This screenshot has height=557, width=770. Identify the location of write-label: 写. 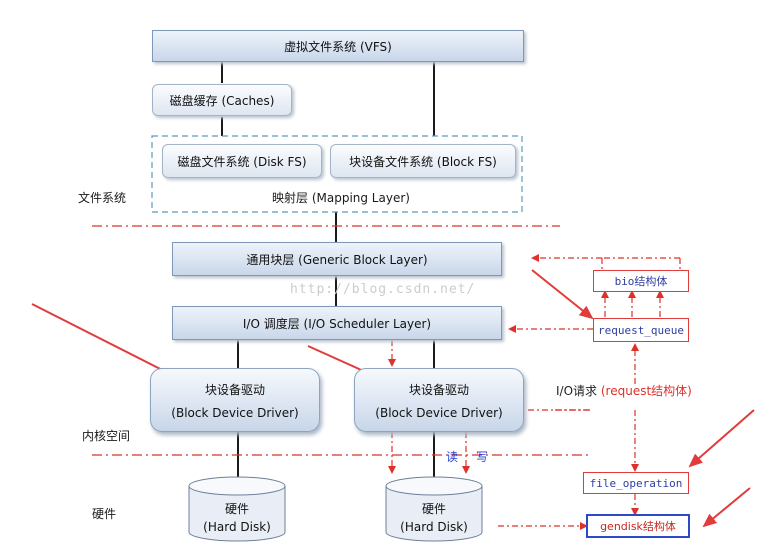
(482, 457).